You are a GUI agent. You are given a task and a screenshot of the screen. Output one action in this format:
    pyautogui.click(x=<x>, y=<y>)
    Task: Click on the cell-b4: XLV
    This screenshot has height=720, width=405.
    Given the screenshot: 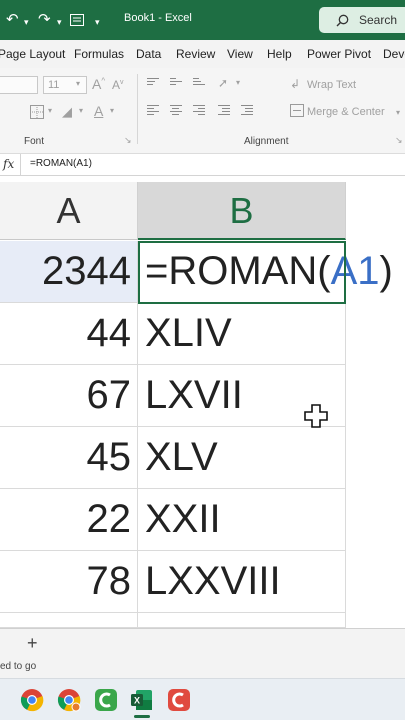 What is the action you would take?
    pyautogui.click(x=242, y=458)
    